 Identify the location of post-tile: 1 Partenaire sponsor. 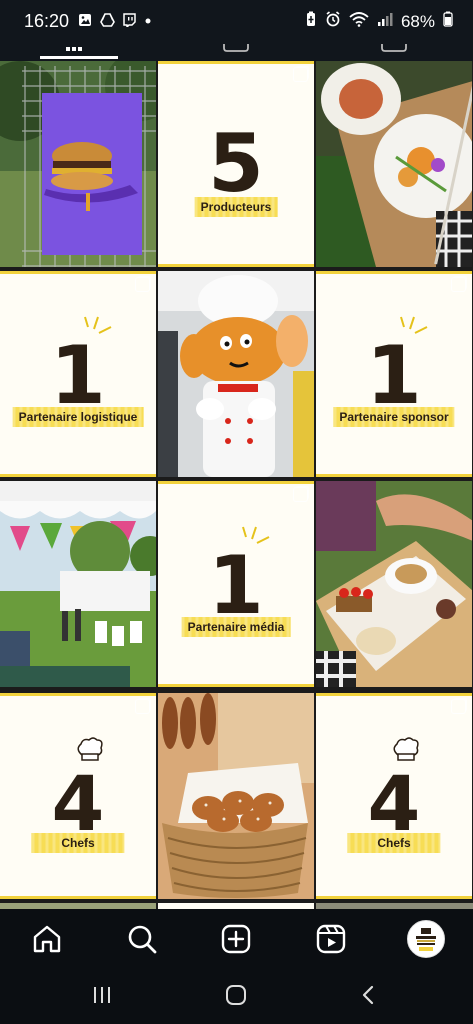
(394, 374).